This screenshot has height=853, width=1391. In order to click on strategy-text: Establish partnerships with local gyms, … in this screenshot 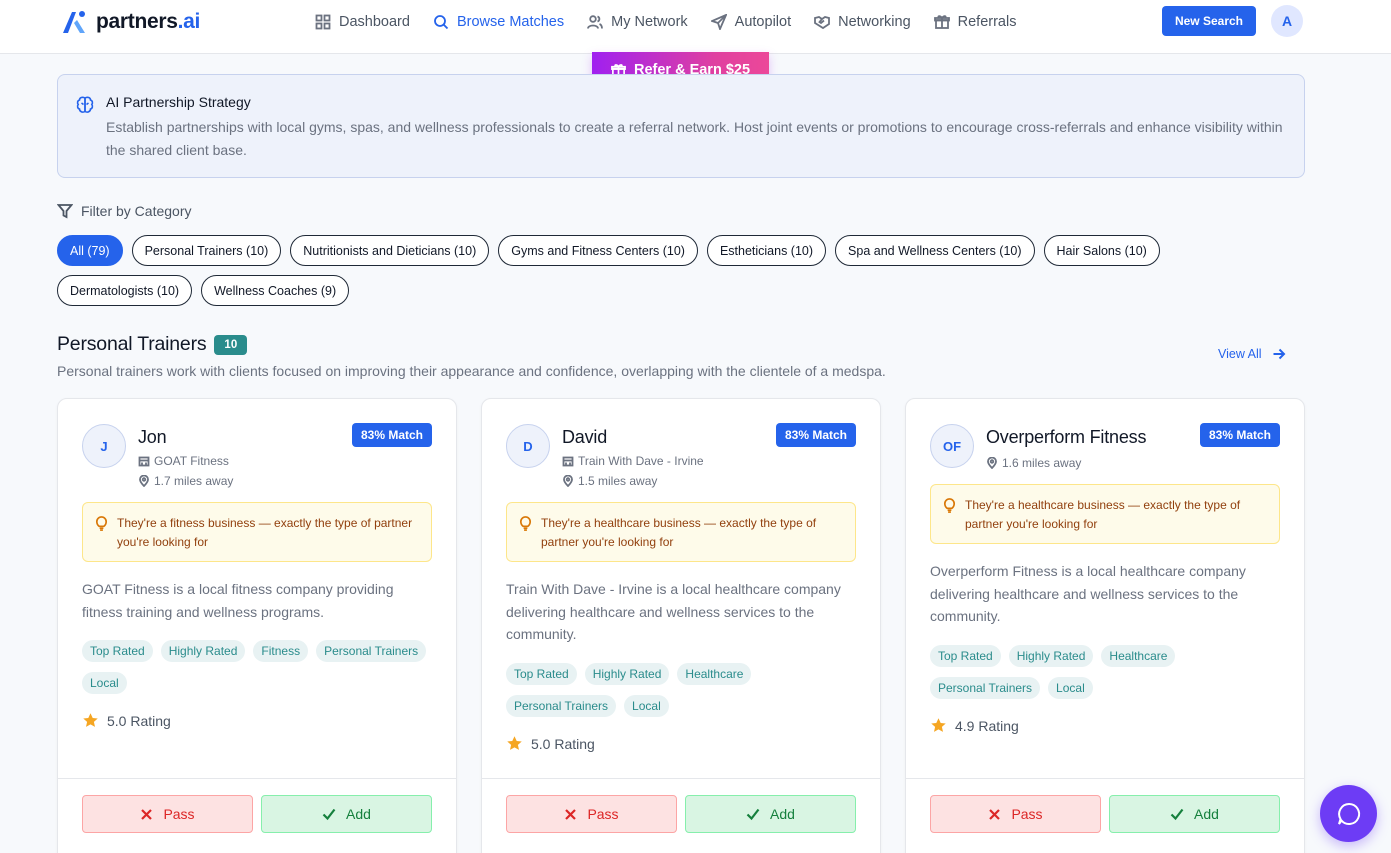, I will do `click(694, 138)`.